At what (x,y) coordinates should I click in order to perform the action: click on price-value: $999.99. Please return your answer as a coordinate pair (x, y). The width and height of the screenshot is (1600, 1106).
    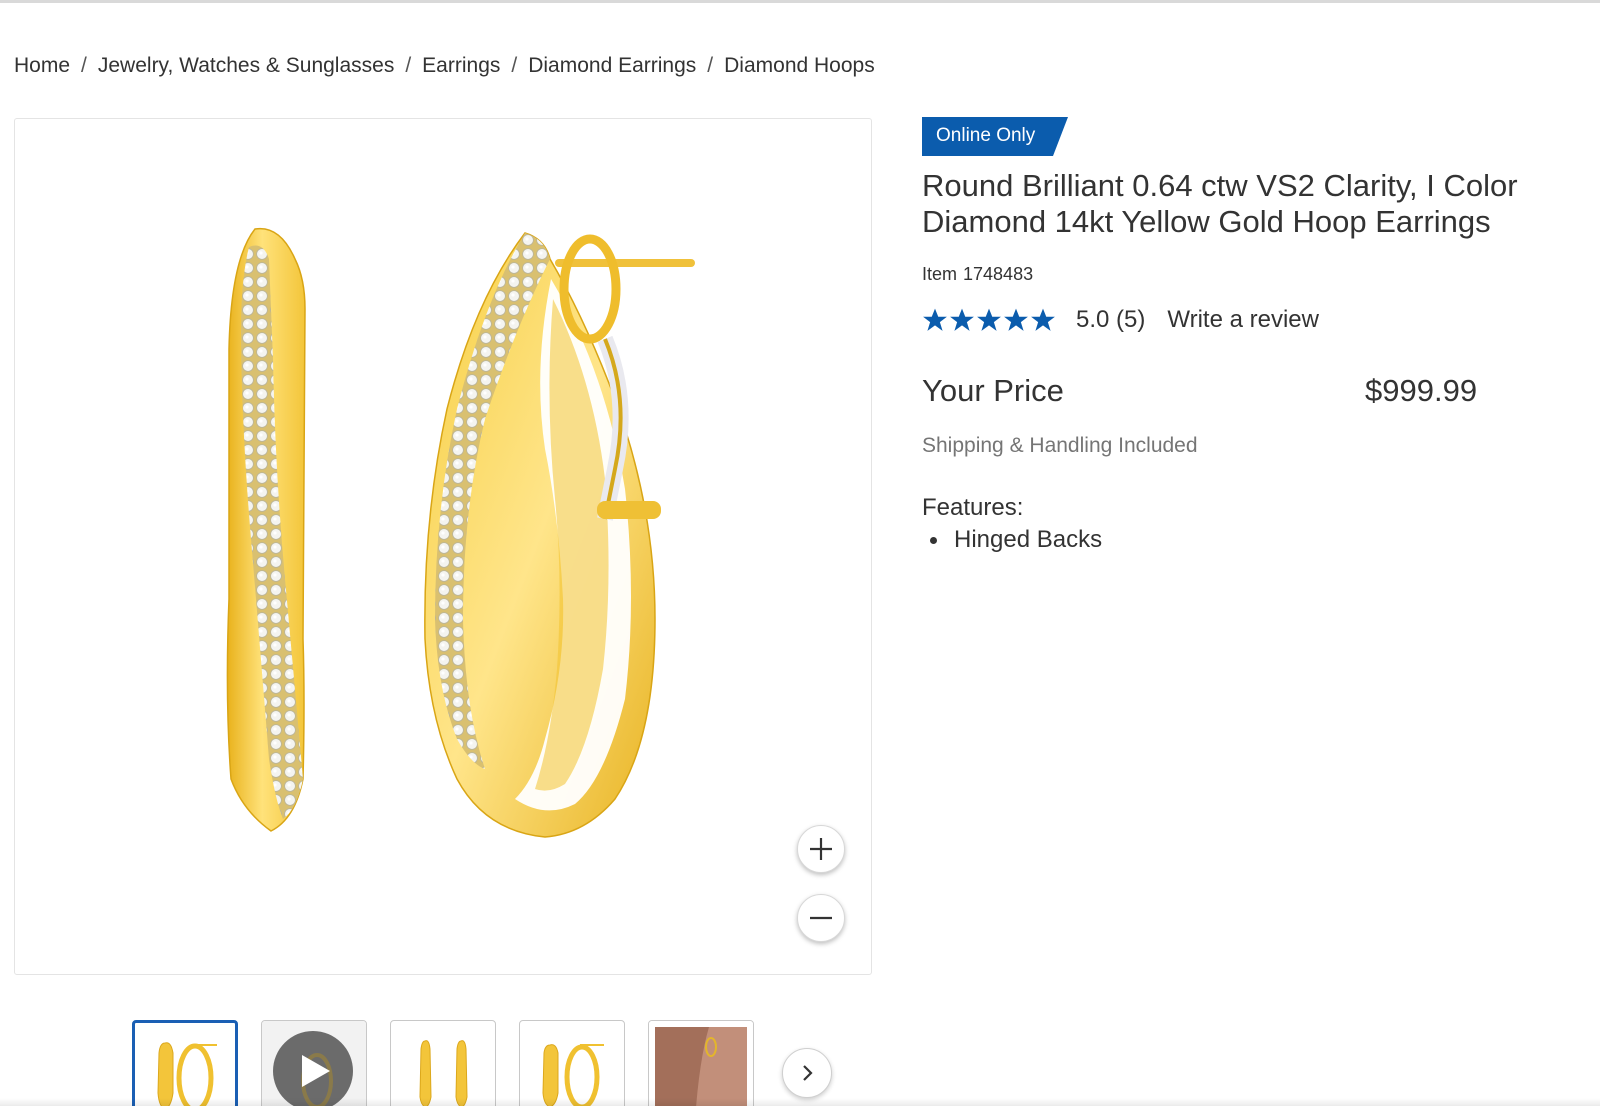
    Looking at the image, I should click on (1421, 390).